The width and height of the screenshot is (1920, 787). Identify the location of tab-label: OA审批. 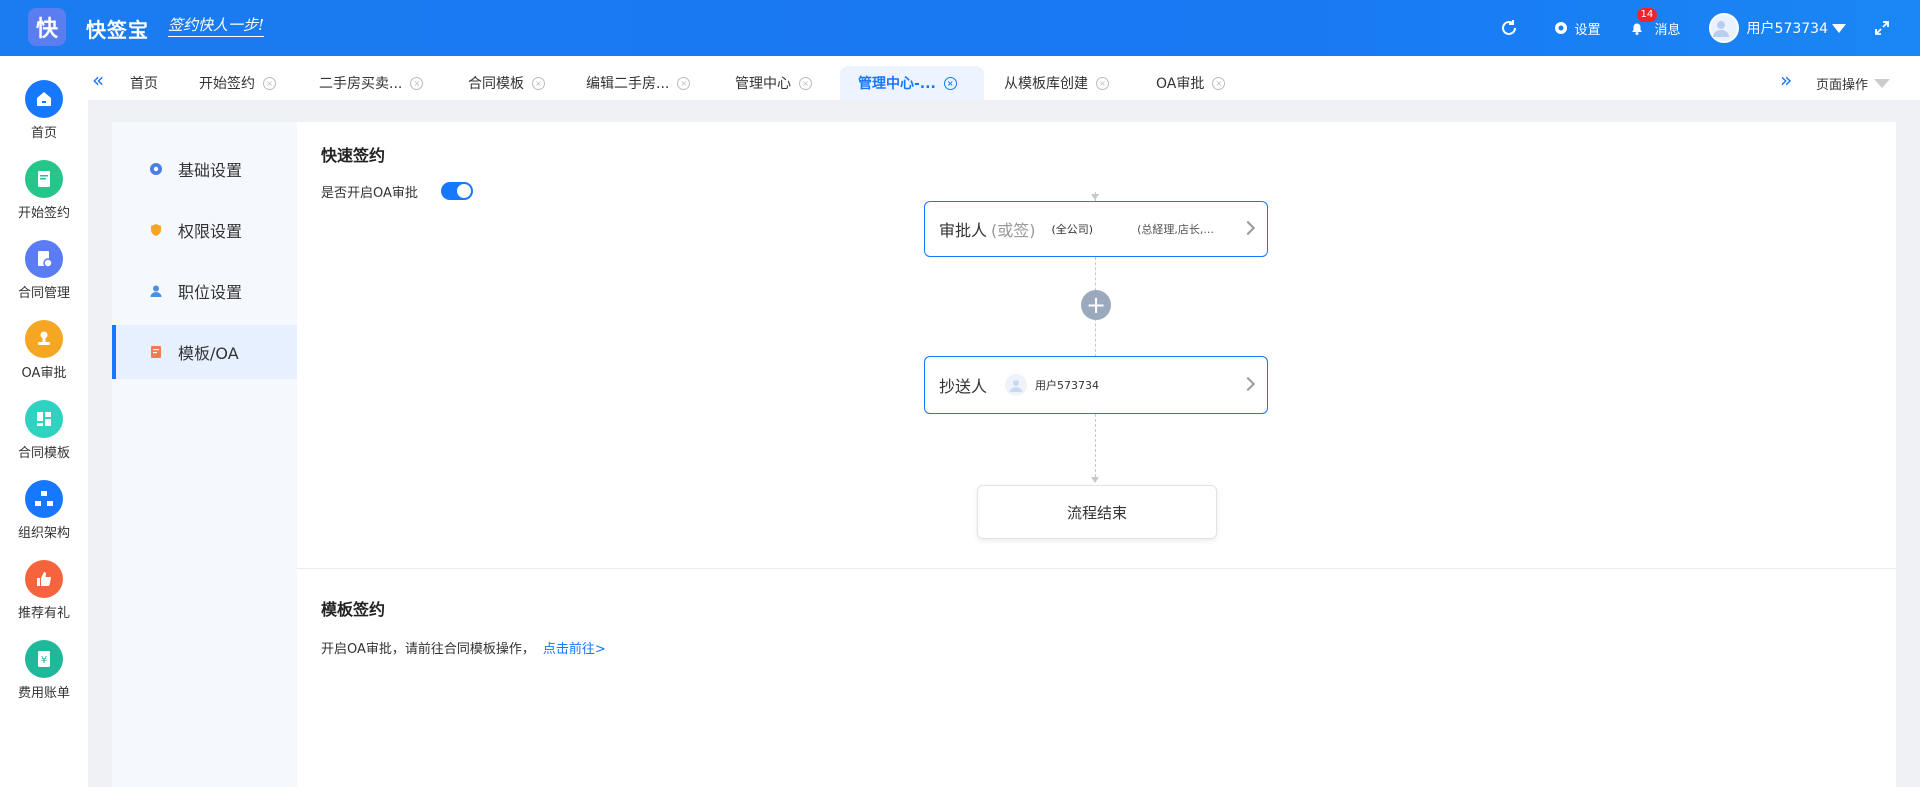
(1180, 84).